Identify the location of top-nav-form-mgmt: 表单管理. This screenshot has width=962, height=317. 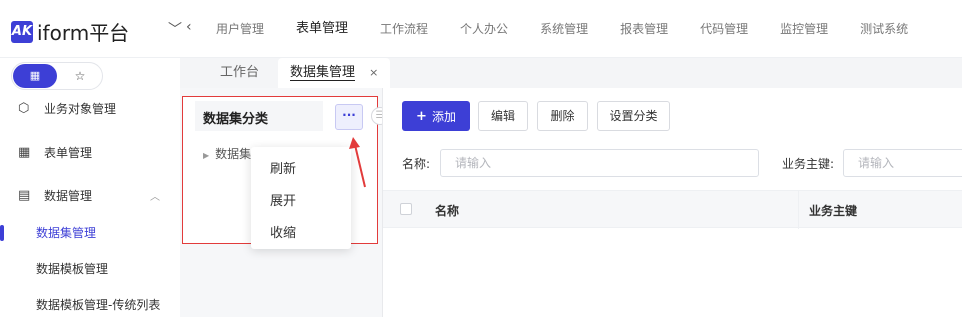
(322, 29).